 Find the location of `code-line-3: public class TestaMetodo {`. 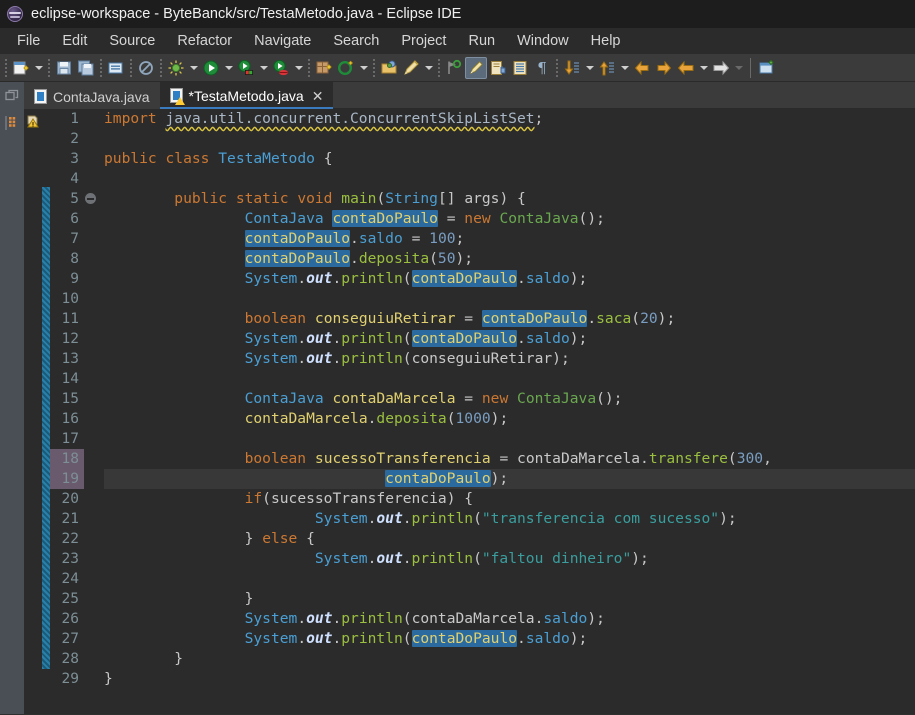

code-line-3: public class TestaMetodo { is located at coordinates (509, 159).